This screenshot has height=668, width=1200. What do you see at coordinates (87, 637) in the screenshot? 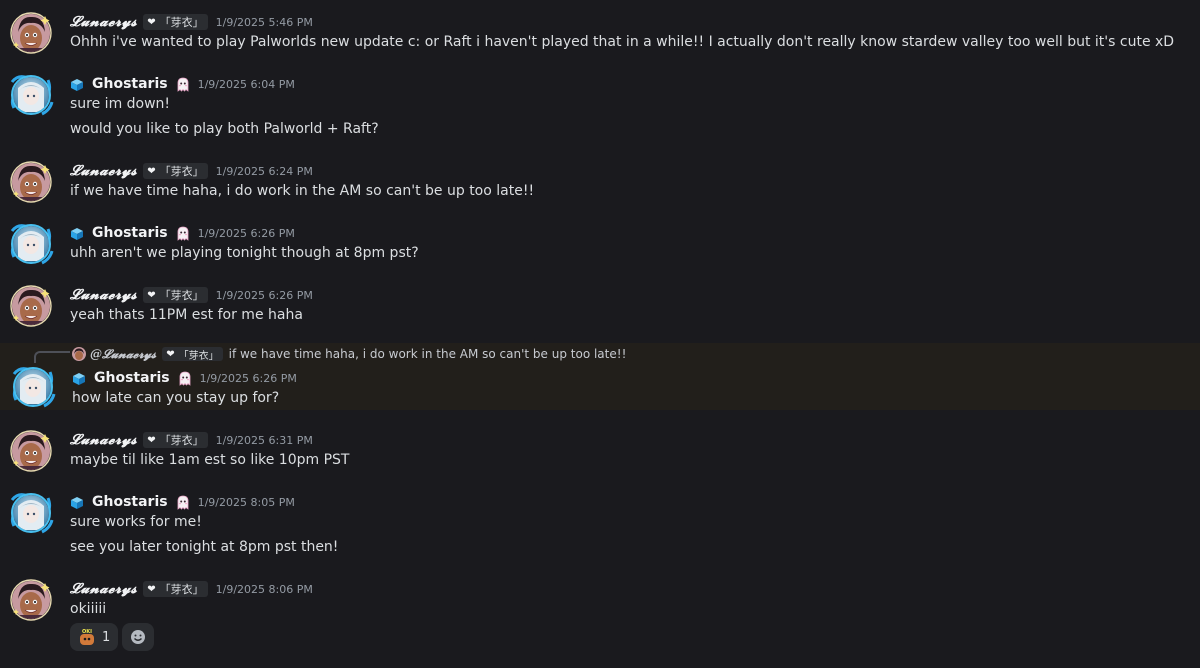
I see `oki-sticker-icon: OKI` at bounding box center [87, 637].